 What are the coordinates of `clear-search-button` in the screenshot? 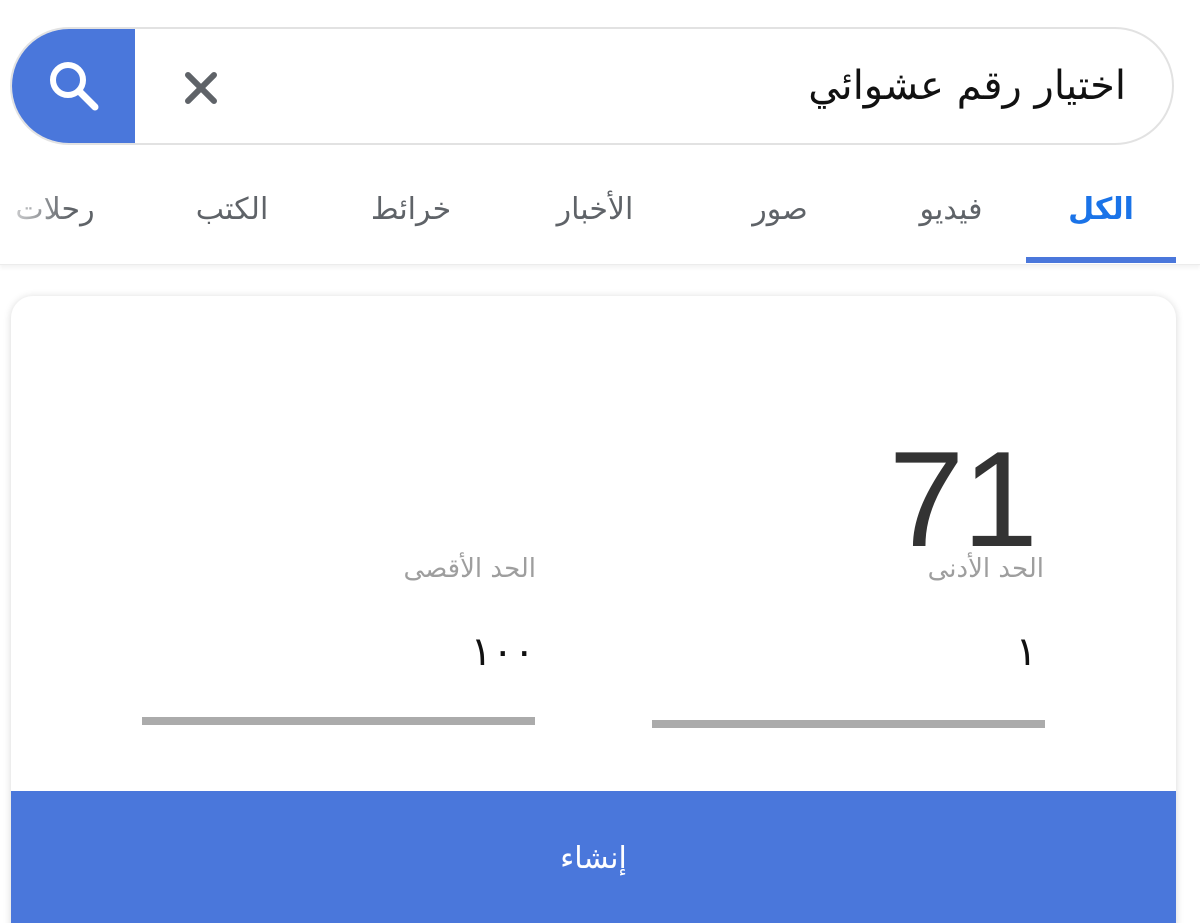 It's located at (201, 88).